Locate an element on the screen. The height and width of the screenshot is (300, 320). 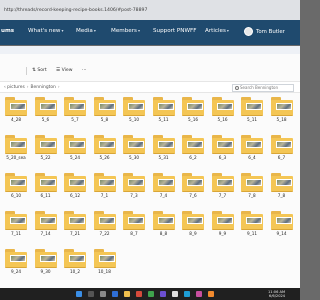
folder-item: 6_4 is located at coordinates (252, 148).